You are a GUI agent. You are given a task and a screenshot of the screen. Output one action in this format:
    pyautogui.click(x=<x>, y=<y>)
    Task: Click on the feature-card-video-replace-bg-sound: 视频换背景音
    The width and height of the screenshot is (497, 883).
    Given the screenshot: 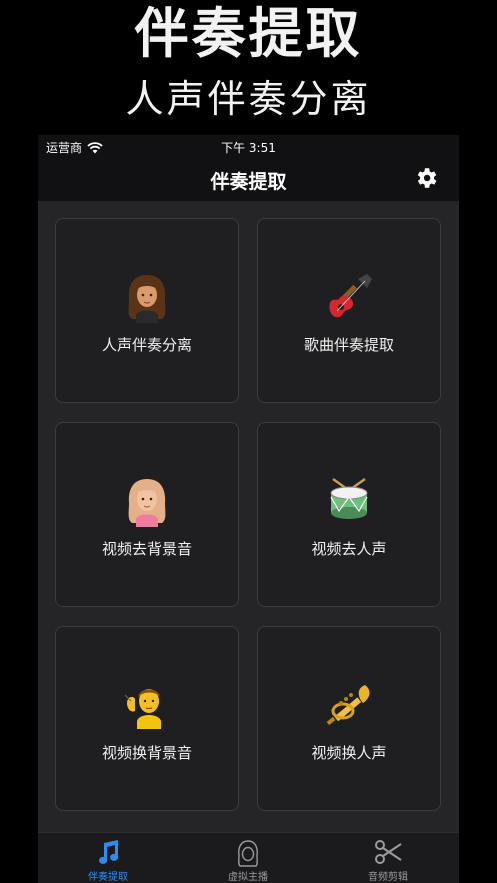 What is the action you would take?
    pyautogui.click(x=147, y=718)
    